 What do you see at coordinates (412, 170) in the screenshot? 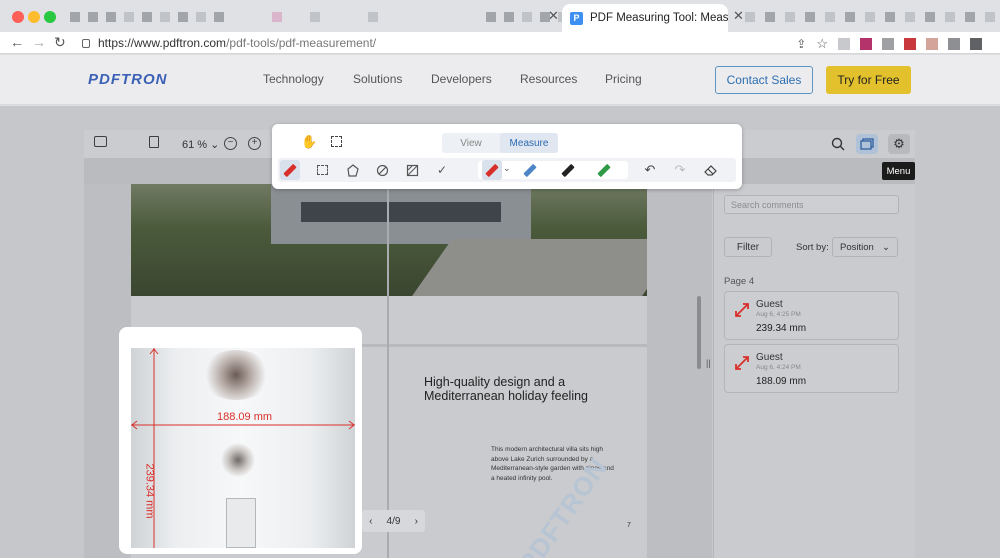
I see `rectangle-area-tool-icon` at bounding box center [412, 170].